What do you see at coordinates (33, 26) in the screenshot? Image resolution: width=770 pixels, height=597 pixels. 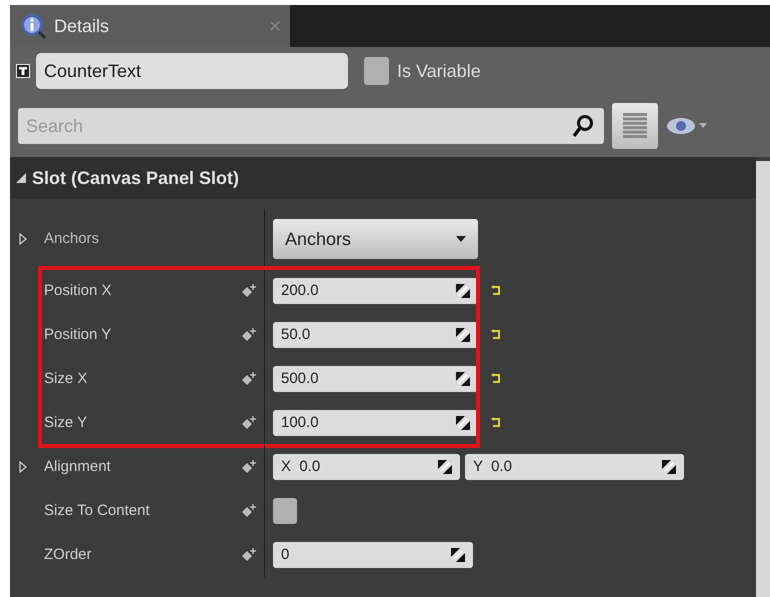 I see `info-icon` at bounding box center [33, 26].